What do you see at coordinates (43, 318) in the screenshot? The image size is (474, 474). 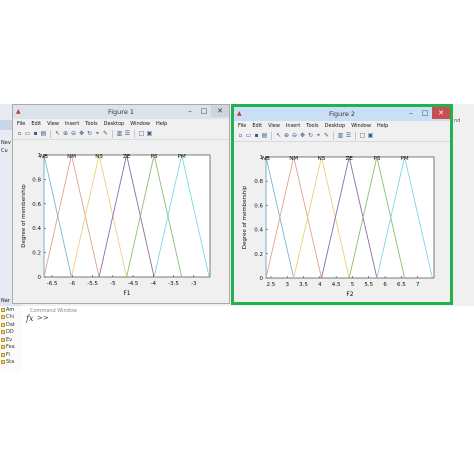 I see `command-prompt: >>` at bounding box center [43, 318].